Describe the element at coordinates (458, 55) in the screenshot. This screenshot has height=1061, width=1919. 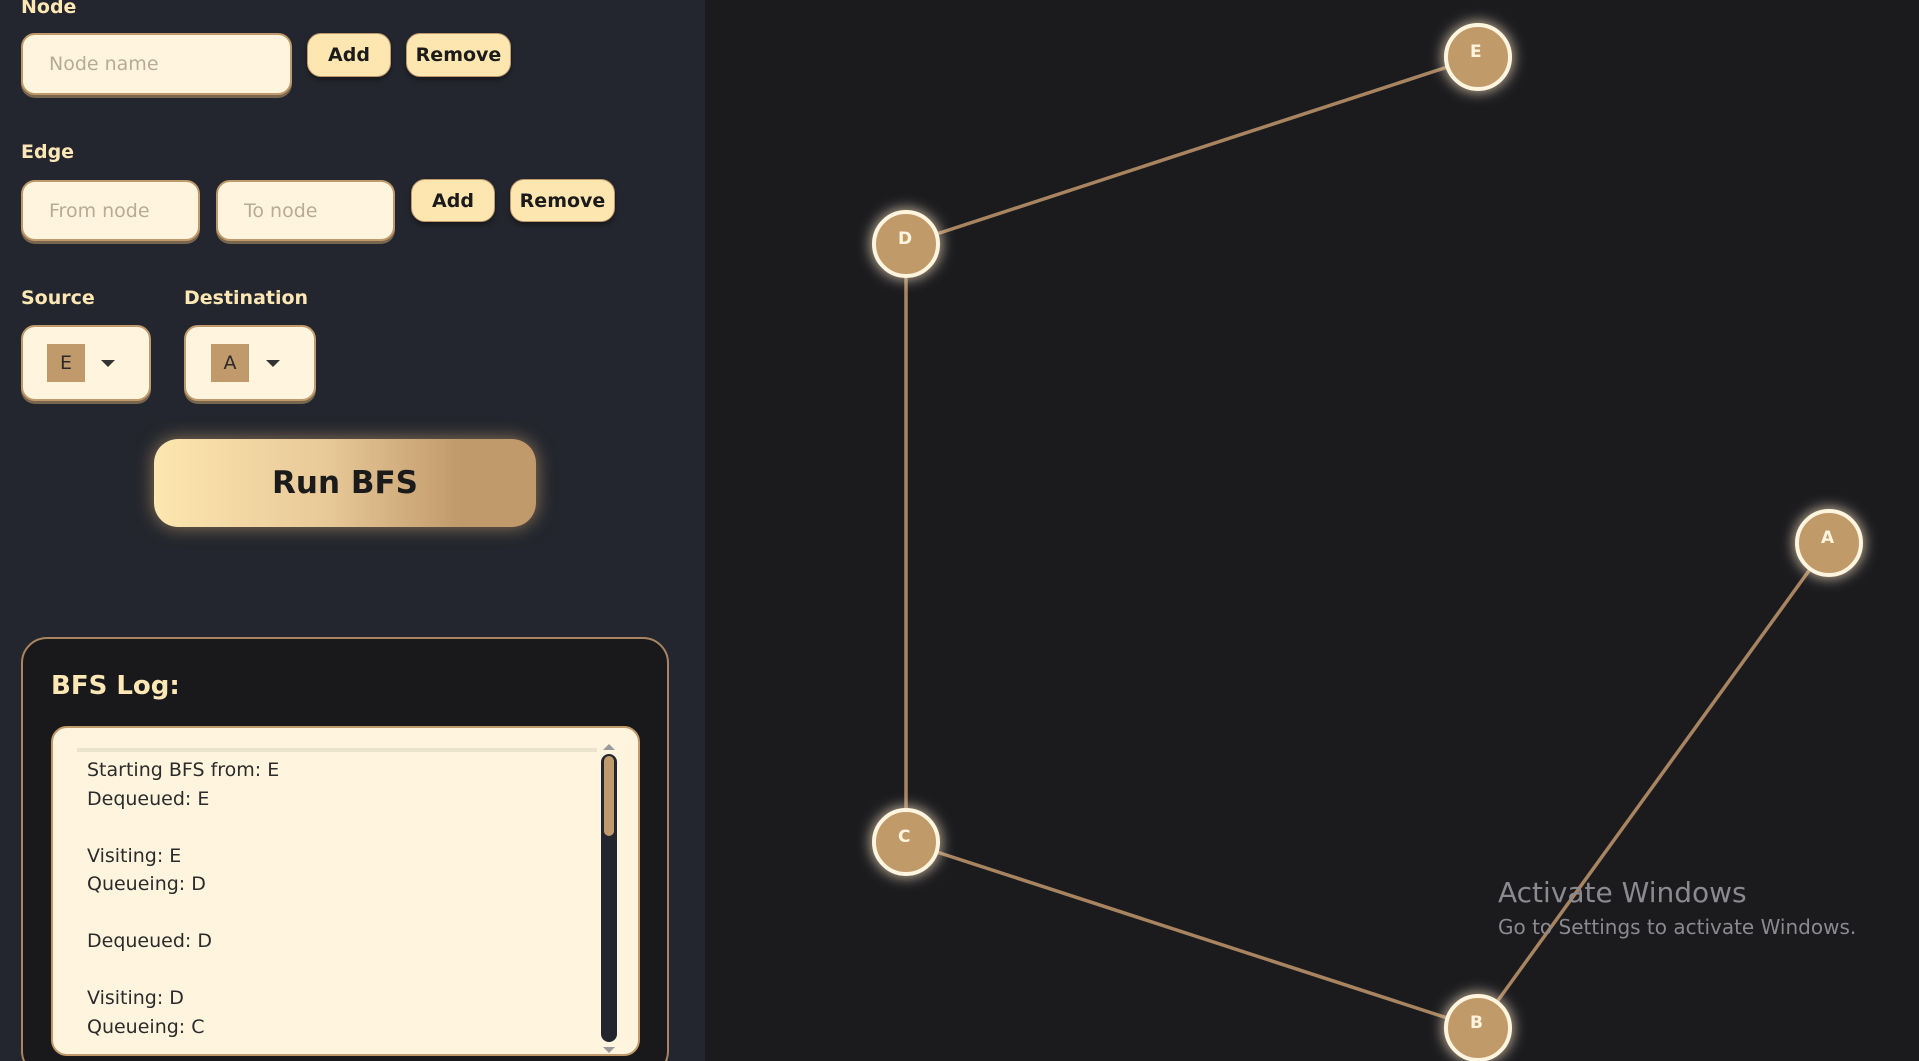
I see `remove-node-button: Remove` at that location.